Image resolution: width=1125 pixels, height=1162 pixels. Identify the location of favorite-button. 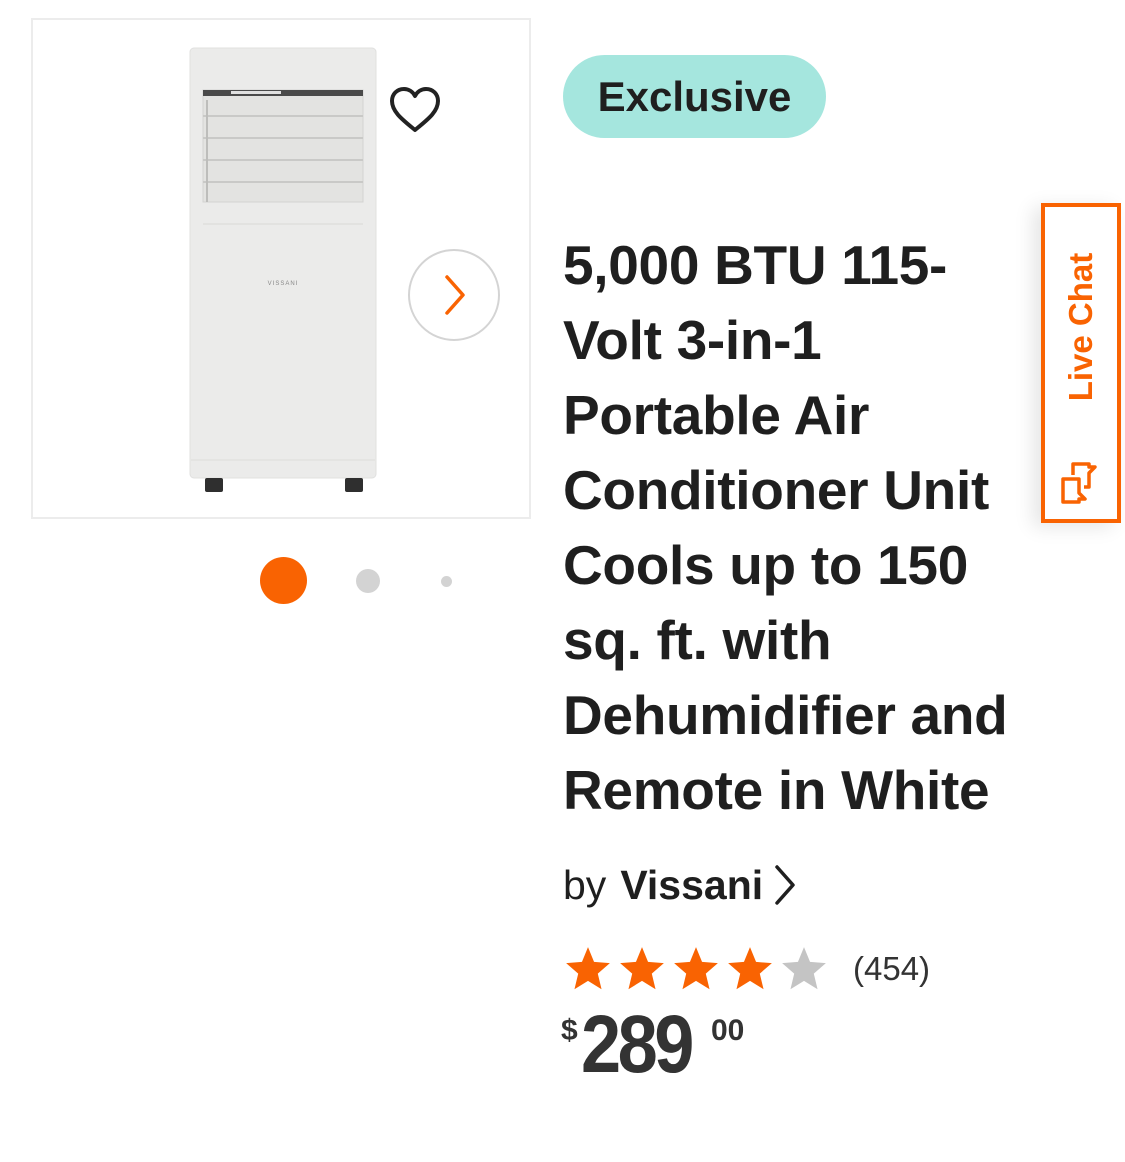
(415, 110).